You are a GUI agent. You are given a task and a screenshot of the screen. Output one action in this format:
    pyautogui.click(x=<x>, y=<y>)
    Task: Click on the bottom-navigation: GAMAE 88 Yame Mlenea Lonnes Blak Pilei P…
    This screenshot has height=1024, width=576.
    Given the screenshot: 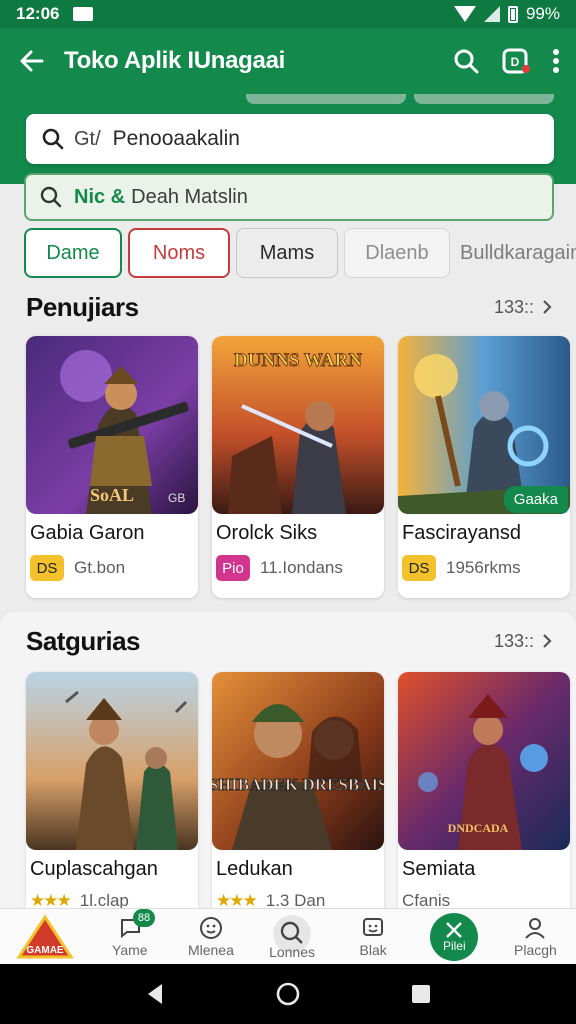 What is the action you would take?
    pyautogui.click(x=288, y=936)
    